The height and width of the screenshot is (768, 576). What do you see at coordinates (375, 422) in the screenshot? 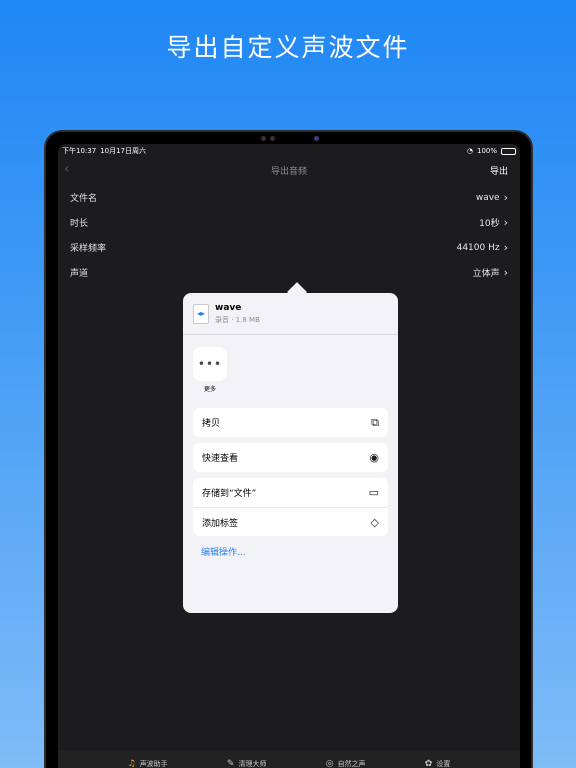
I see `copy-icon: ⧉` at bounding box center [375, 422].